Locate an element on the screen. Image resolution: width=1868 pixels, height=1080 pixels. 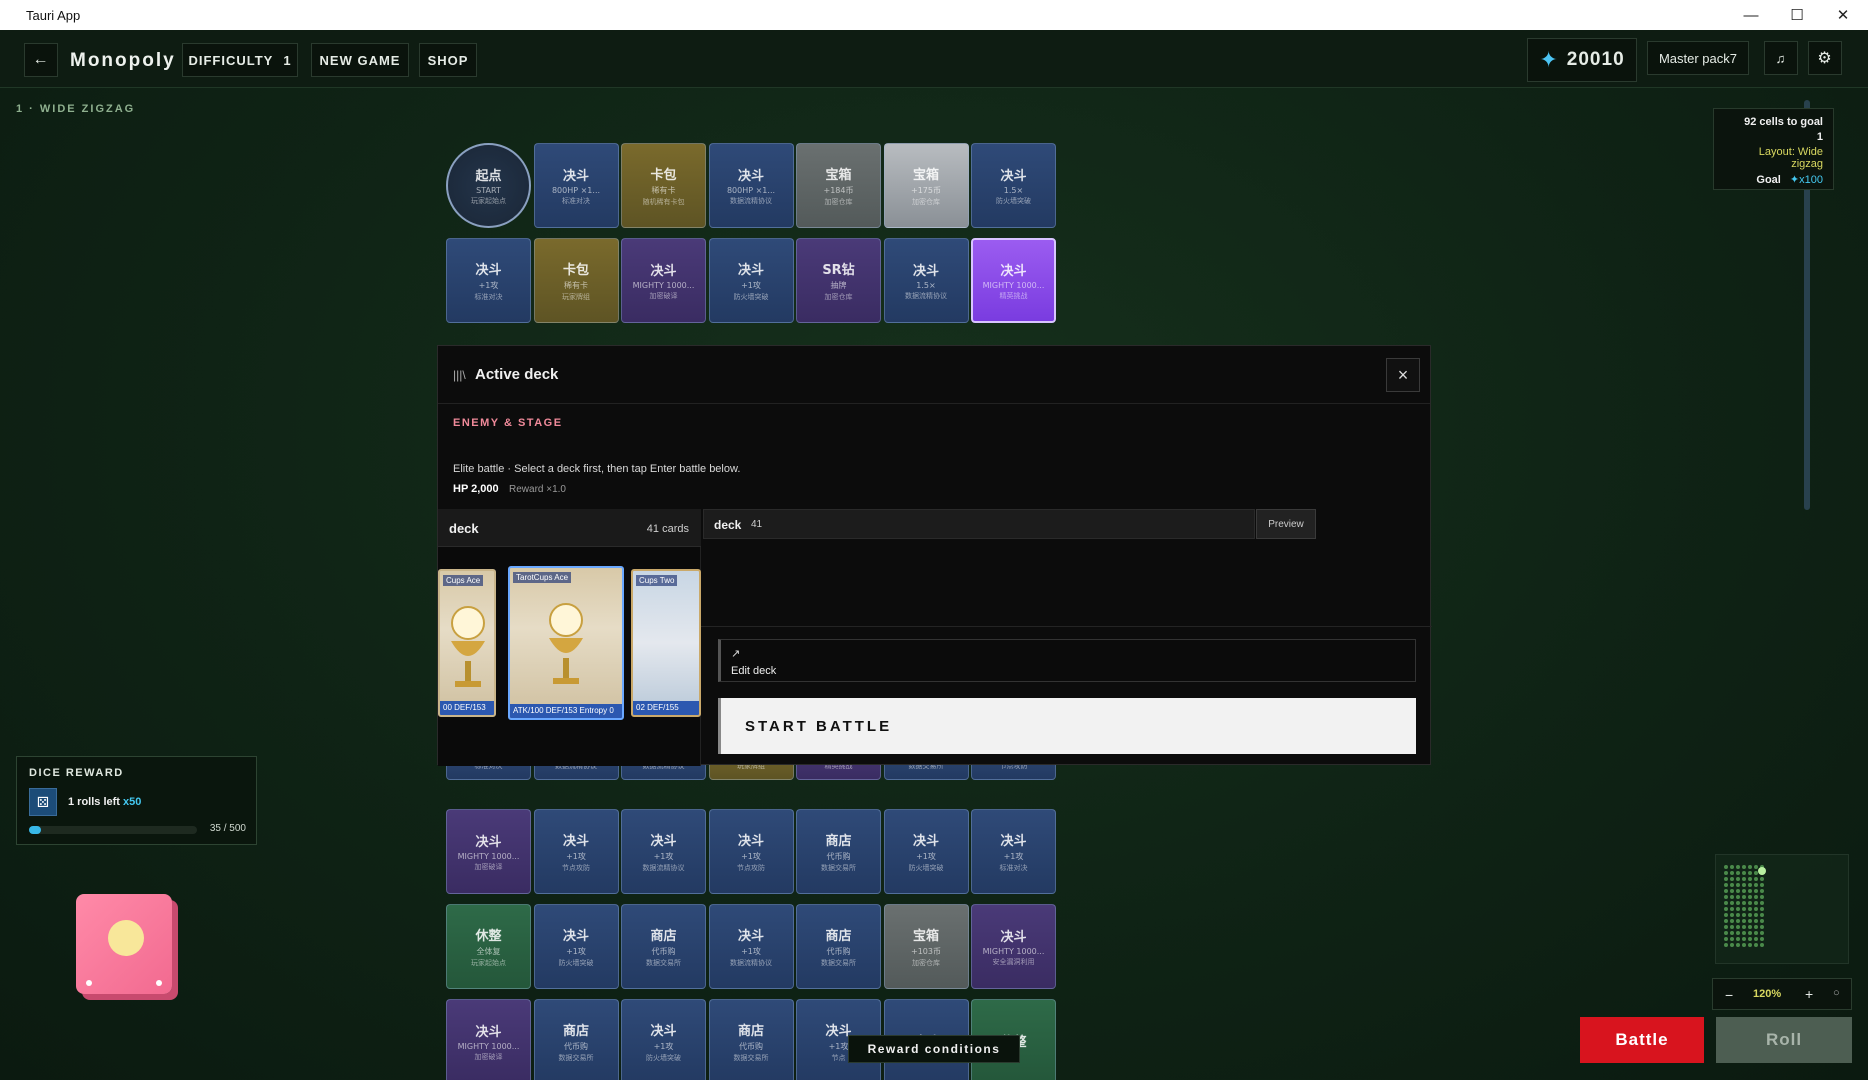
music-button: ♫ is located at coordinates (1781, 58).